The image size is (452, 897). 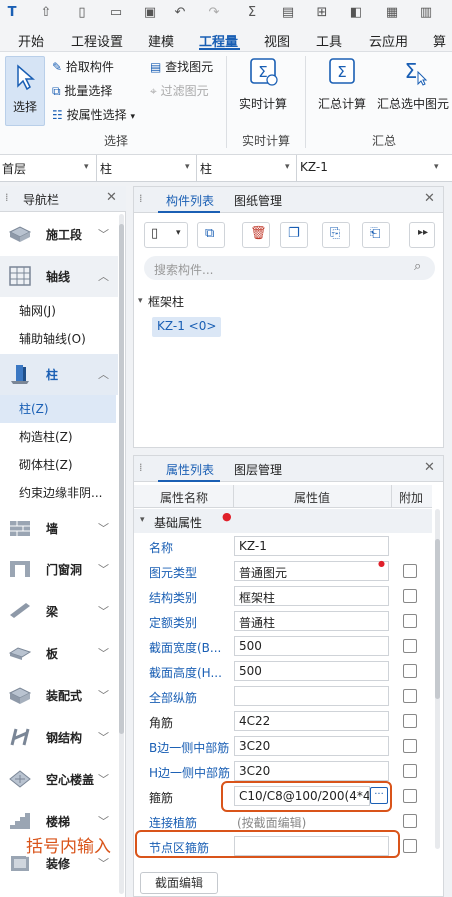 I want to click on search-input: 搜索构件... ⌕, so click(x=289, y=268).